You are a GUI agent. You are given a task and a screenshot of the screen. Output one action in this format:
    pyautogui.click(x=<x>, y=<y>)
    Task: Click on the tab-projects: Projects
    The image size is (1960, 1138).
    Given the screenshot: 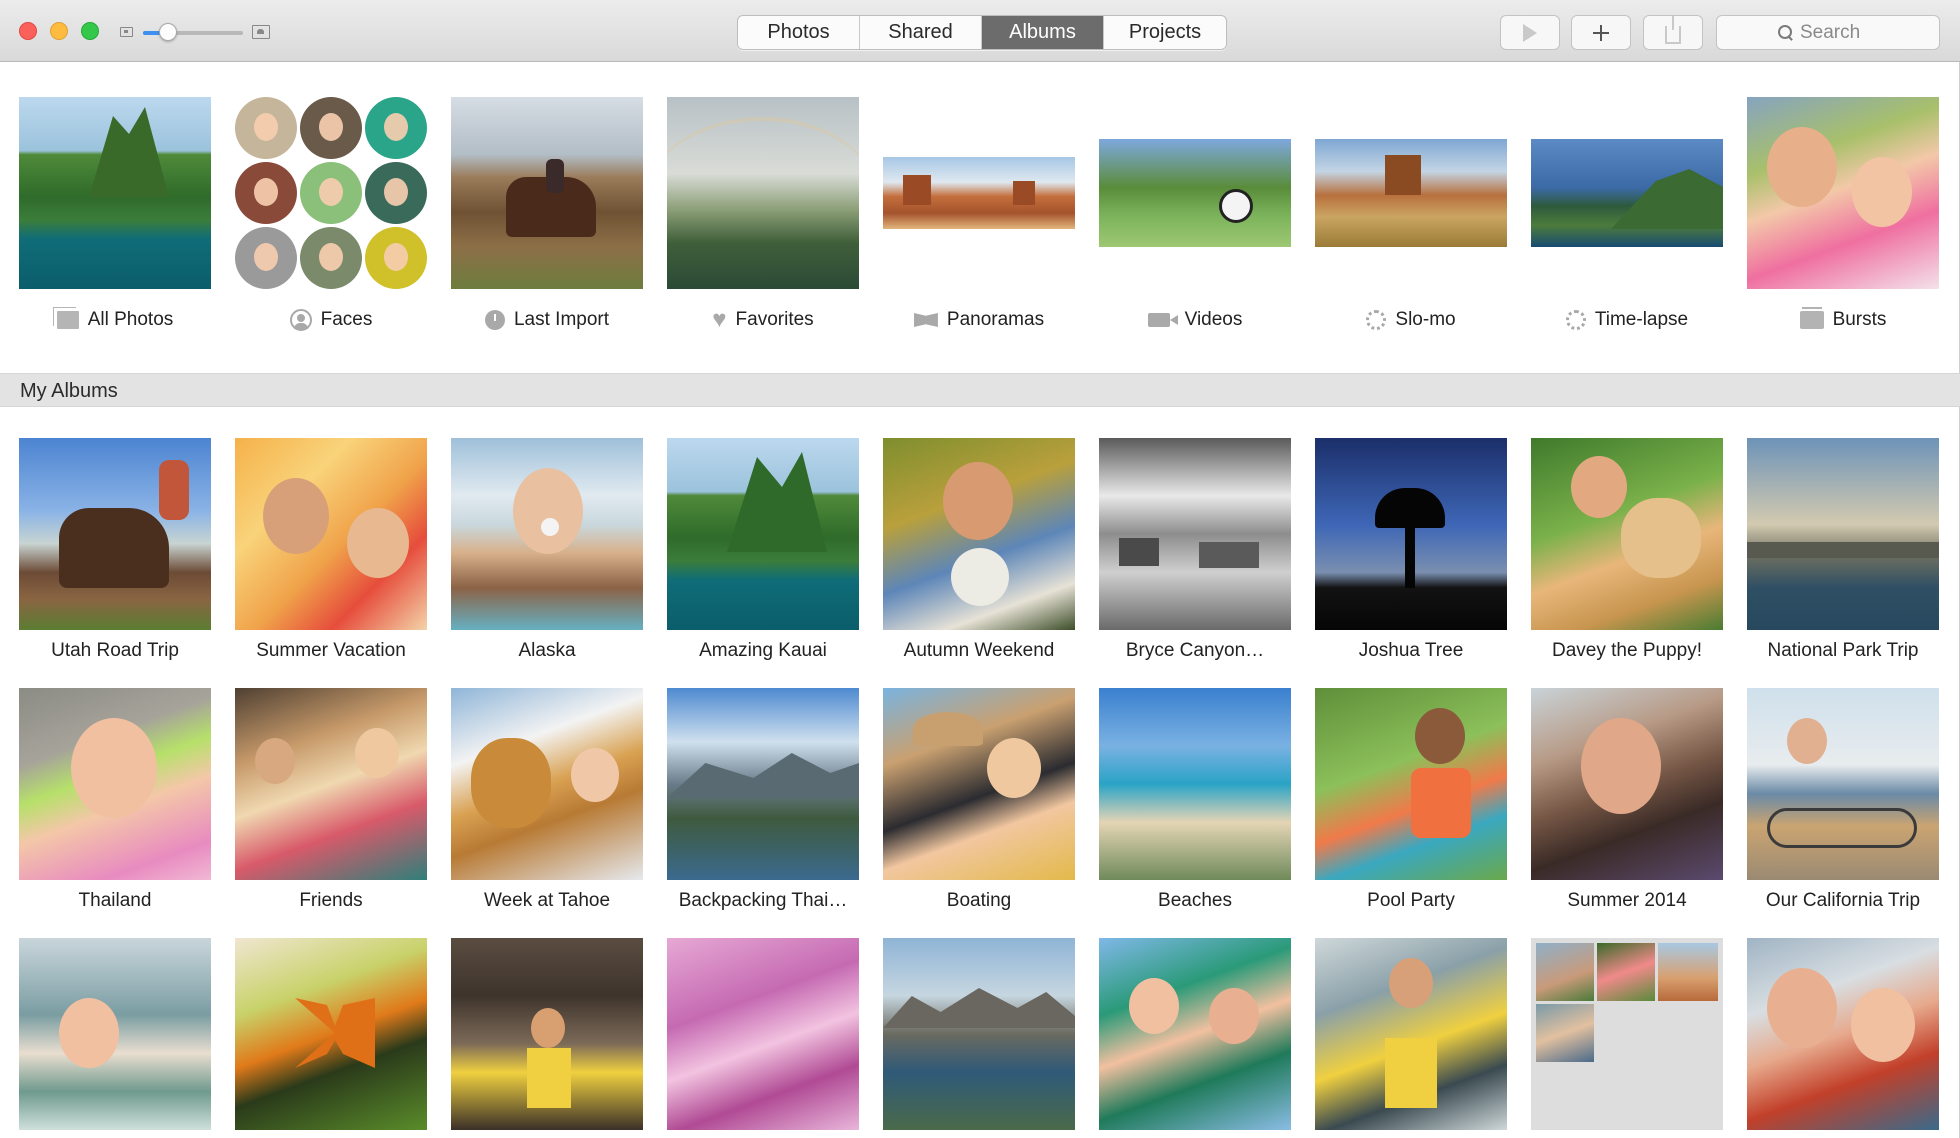 What is the action you would take?
    pyautogui.click(x=1165, y=32)
    